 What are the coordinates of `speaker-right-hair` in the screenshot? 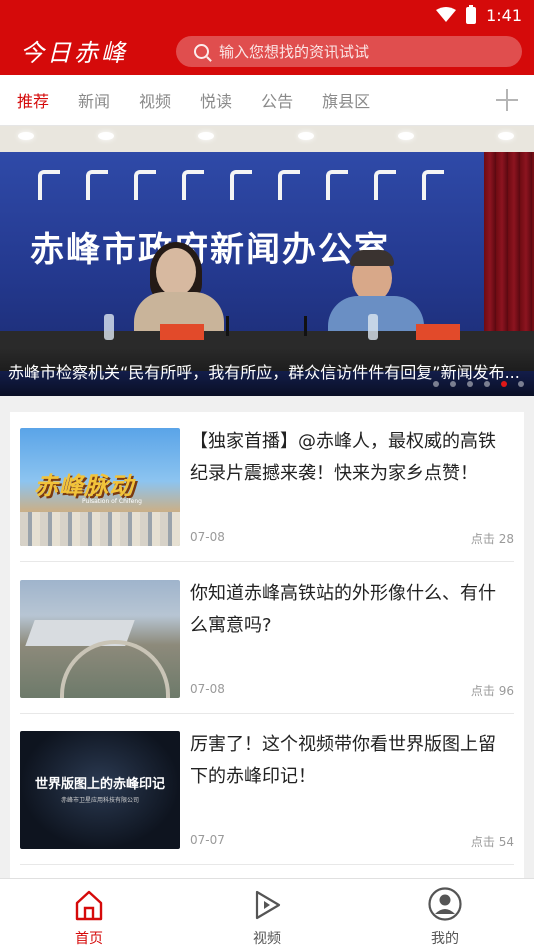 It's located at (372, 258).